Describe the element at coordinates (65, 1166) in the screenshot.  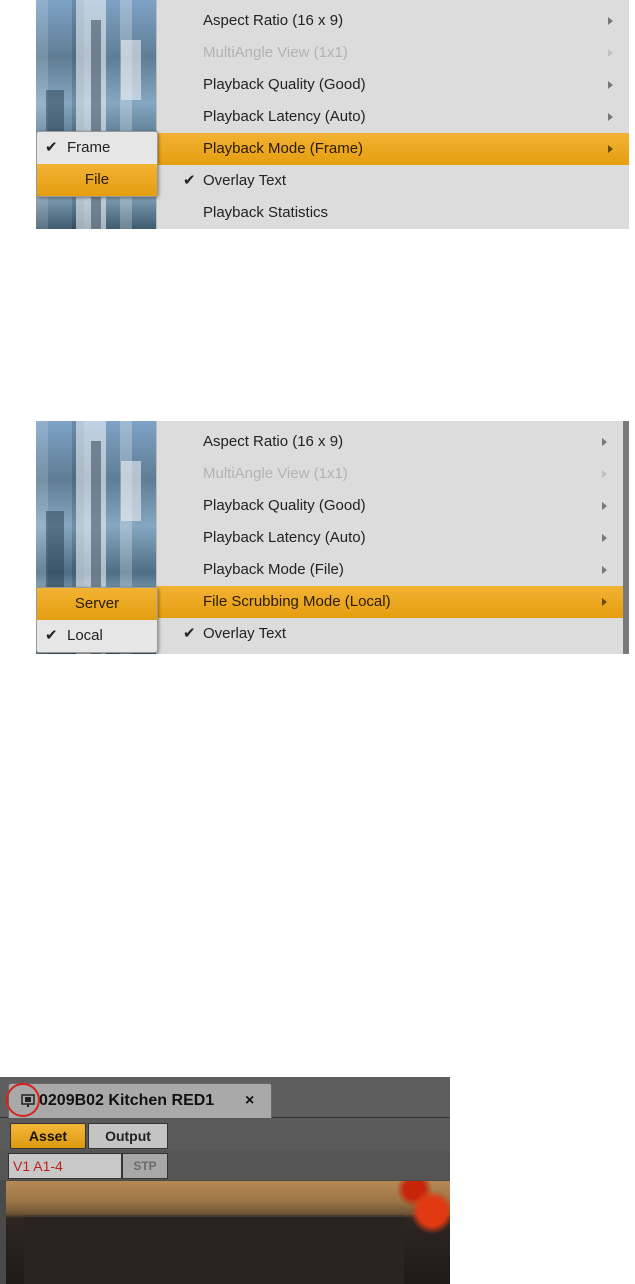
I see `track-selector: V1 A1-4` at that location.